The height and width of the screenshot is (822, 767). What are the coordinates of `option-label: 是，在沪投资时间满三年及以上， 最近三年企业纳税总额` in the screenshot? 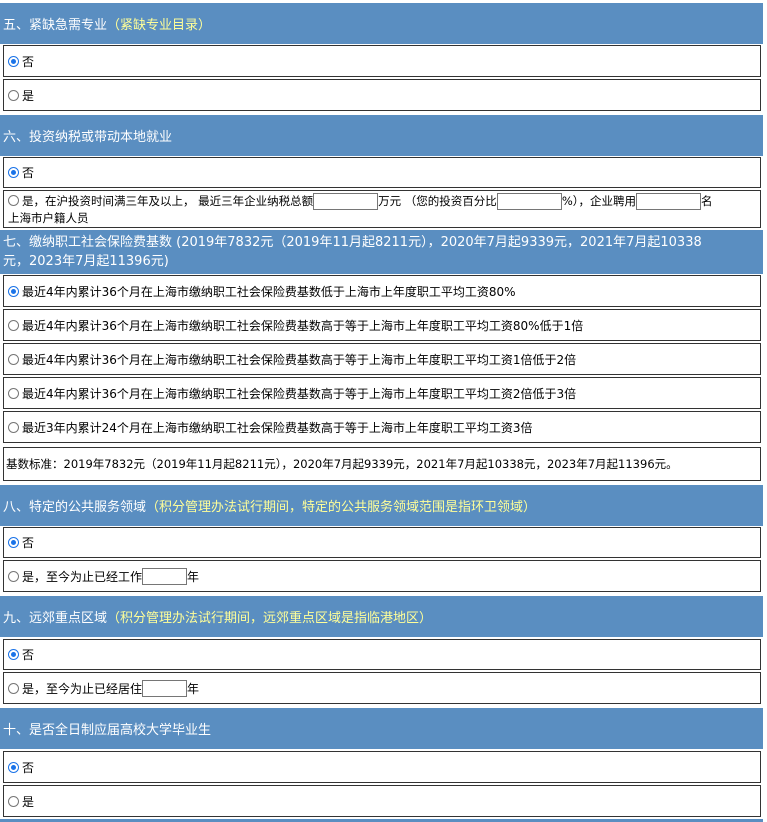 It's located at (168, 201).